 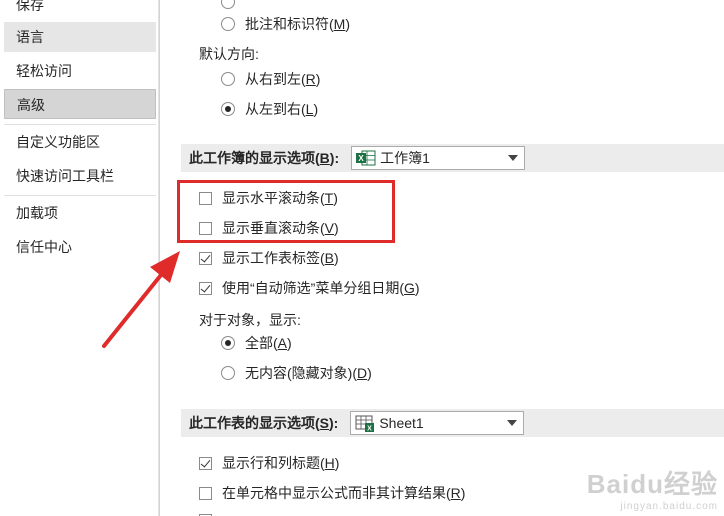 What do you see at coordinates (401, 423) in the screenshot?
I see `worksheet-select-value: Sheet1` at bounding box center [401, 423].